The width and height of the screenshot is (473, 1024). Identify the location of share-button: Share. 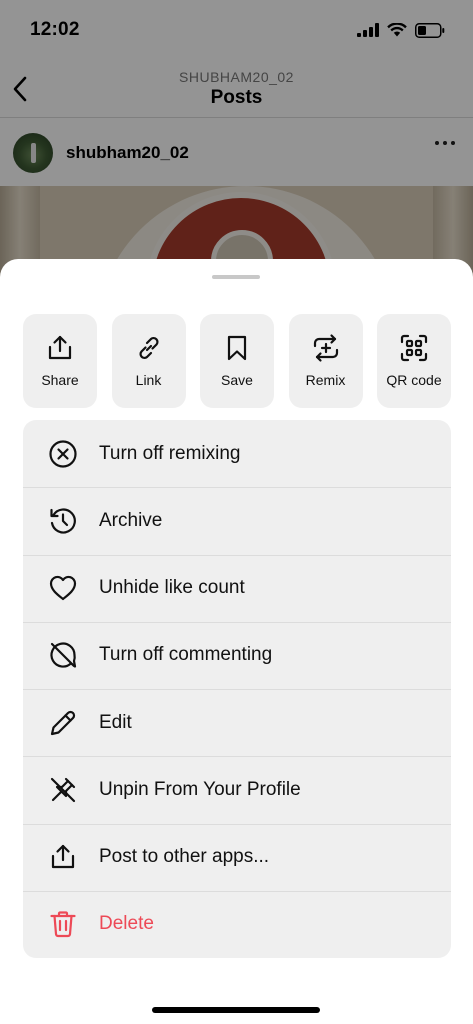
(60, 361).